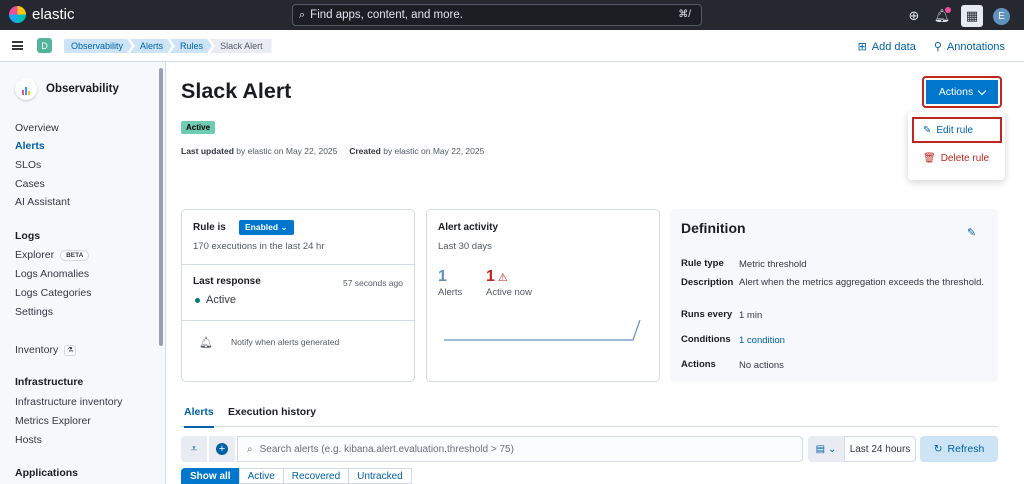  I want to click on alert-activity-sparkline, so click(542, 330).